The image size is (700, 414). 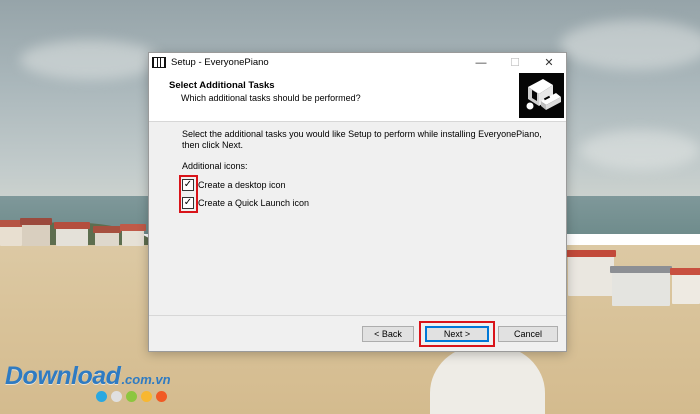 What do you see at coordinates (188, 194) in the screenshot?
I see `checkbox-highlight` at bounding box center [188, 194].